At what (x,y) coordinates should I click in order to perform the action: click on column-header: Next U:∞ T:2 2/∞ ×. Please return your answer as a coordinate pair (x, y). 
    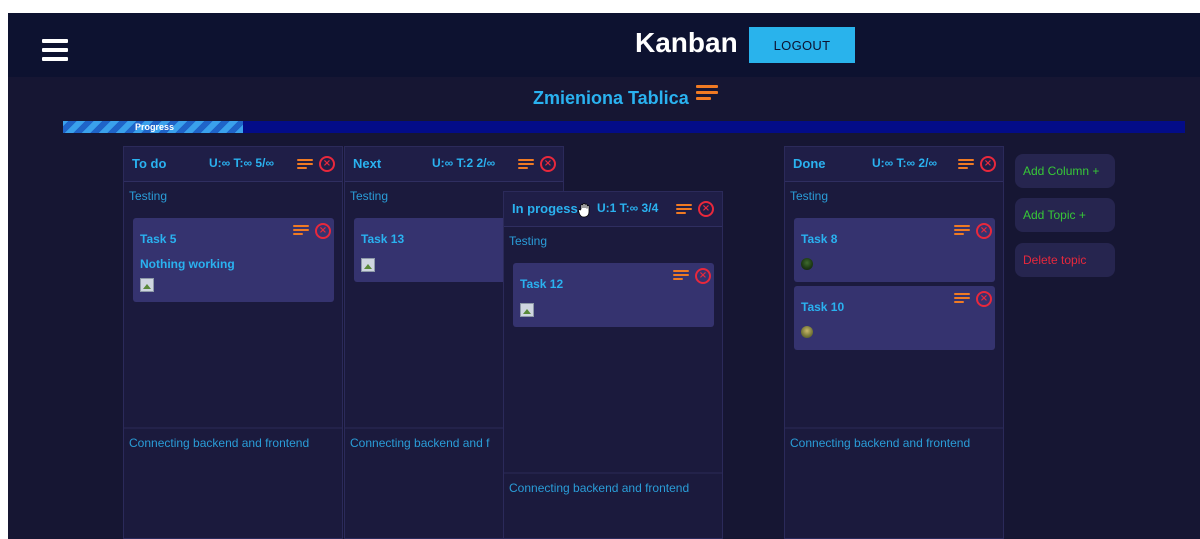
    Looking at the image, I should click on (454, 164).